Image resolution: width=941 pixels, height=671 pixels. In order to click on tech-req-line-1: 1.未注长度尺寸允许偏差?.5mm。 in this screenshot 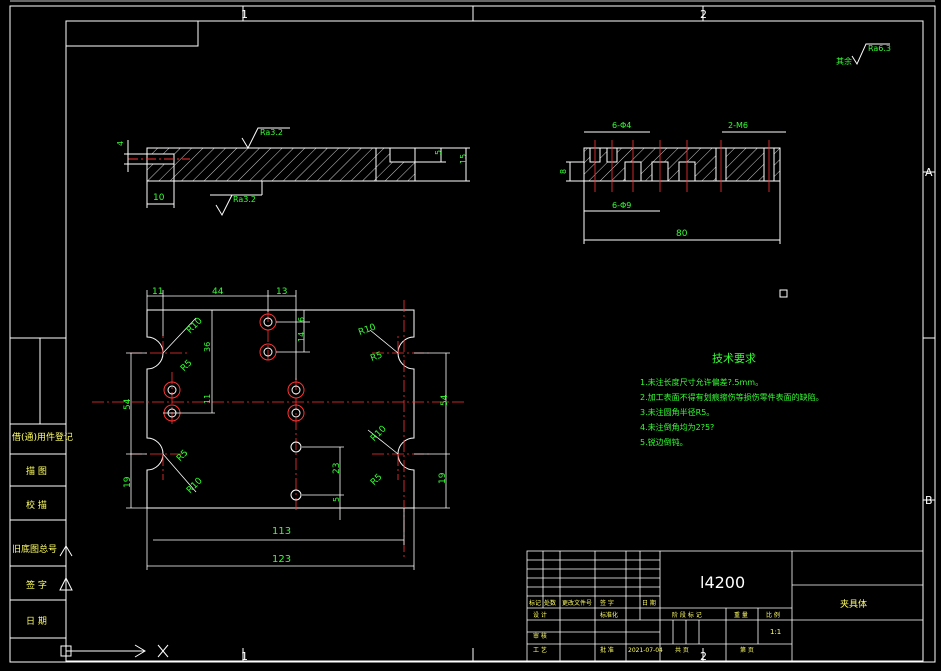, I will do `click(701, 382)`.